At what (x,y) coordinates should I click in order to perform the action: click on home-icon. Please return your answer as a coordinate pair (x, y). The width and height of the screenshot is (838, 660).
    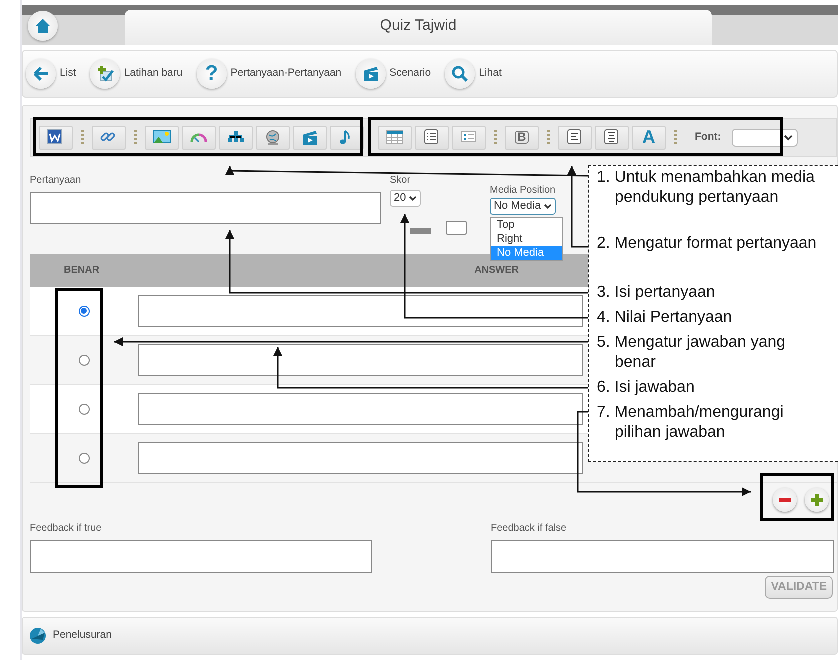
    Looking at the image, I should click on (43, 26).